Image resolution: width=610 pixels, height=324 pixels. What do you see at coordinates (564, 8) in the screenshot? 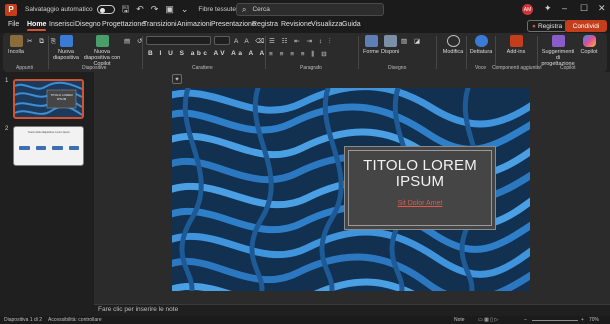
I see `minimize-icon: –` at bounding box center [564, 8].